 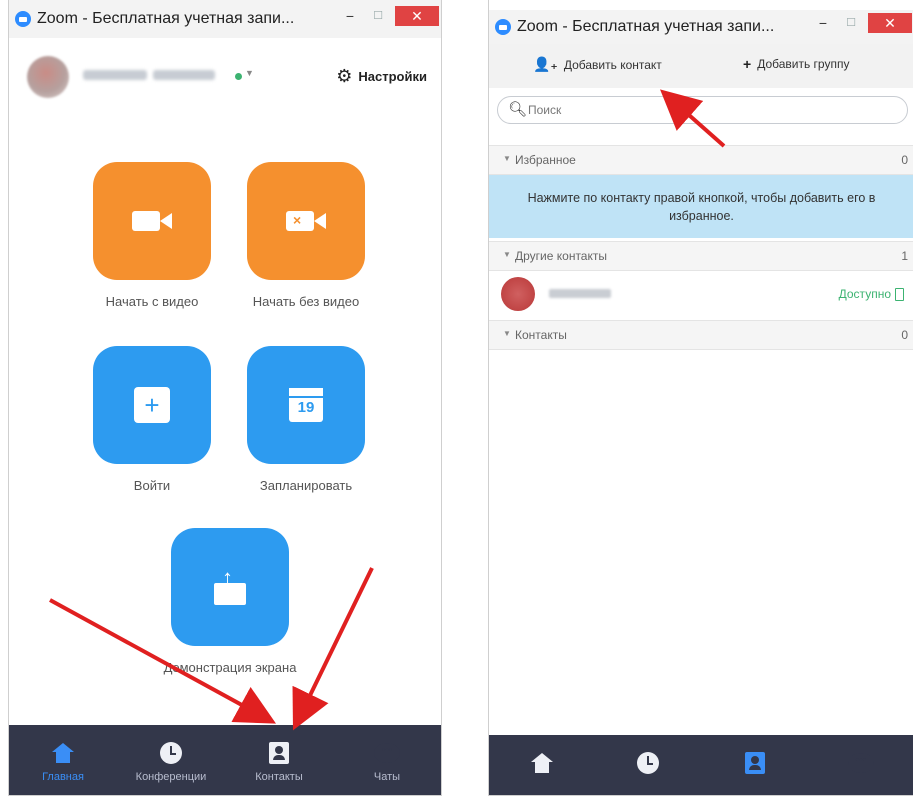 I want to click on start-without-video-button: ×, so click(x=306, y=221).